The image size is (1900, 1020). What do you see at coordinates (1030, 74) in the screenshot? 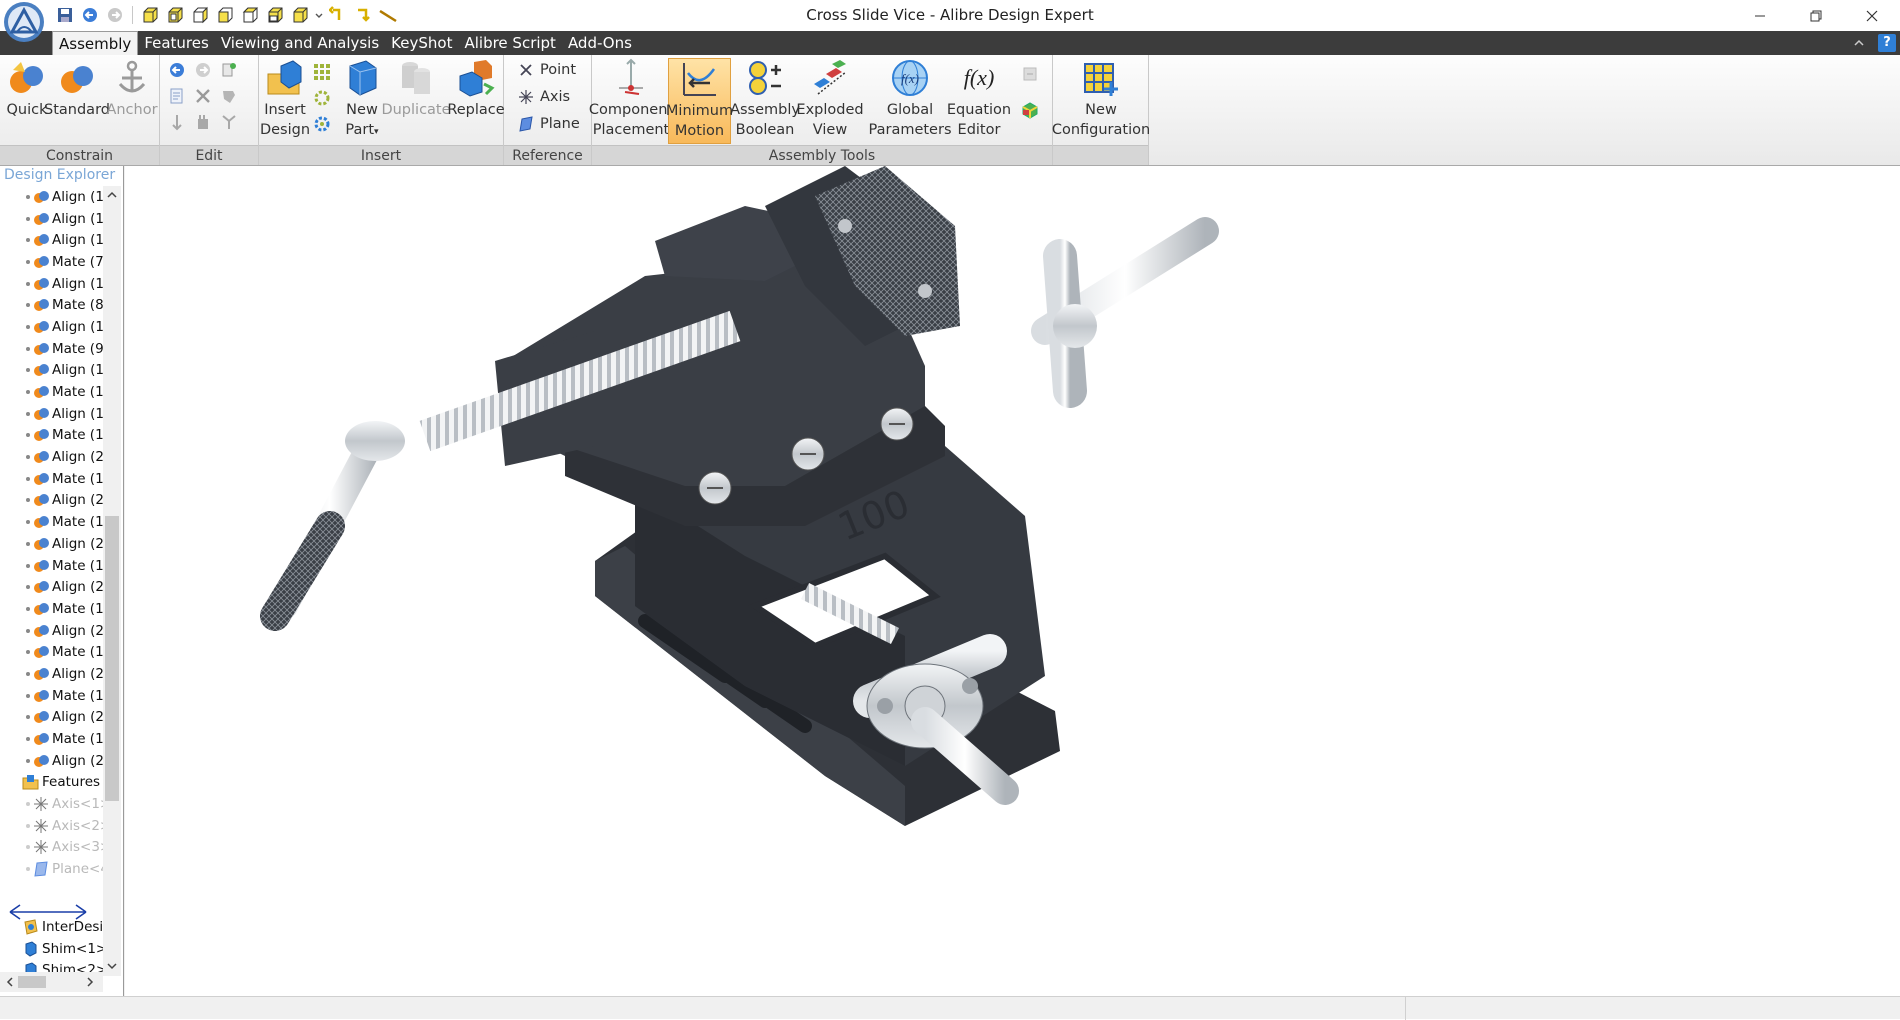
I see `collision-icon` at bounding box center [1030, 74].